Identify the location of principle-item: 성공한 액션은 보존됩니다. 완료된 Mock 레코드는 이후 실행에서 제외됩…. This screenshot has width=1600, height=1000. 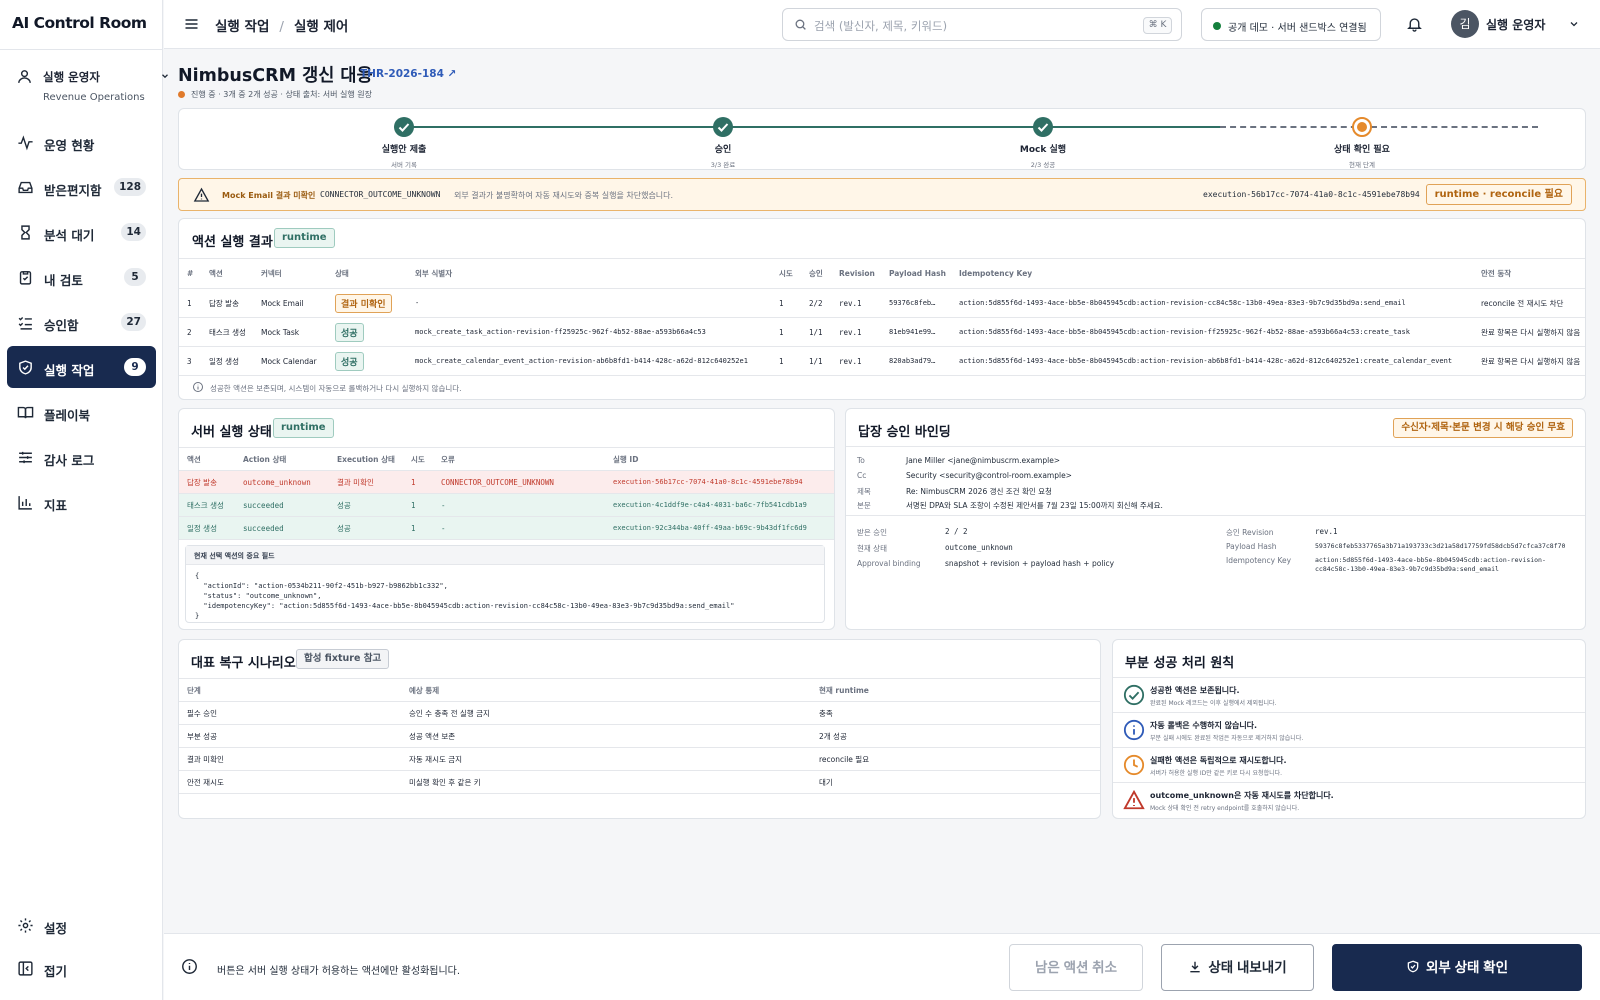
(1349, 694).